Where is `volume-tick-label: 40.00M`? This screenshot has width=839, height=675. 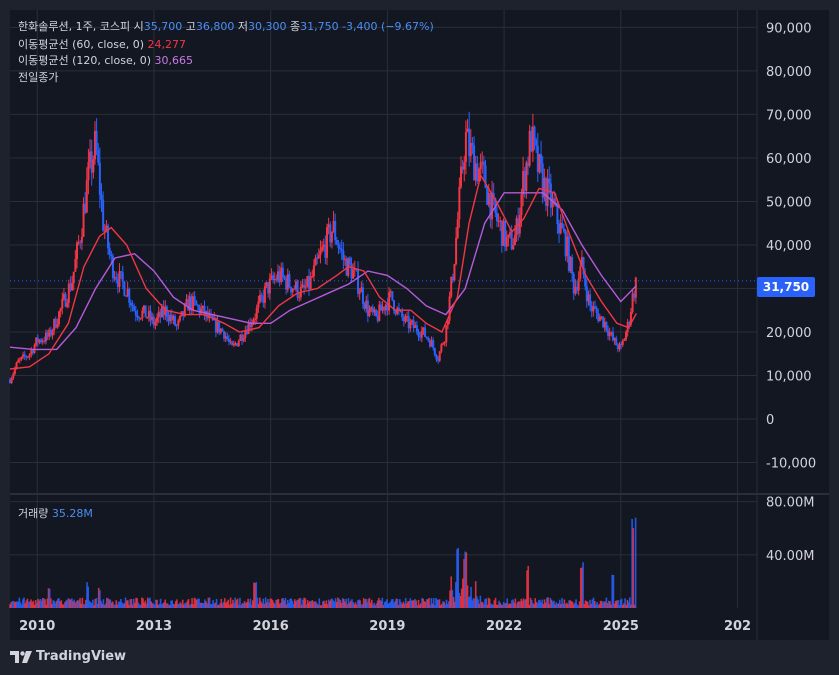 volume-tick-label: 40.00M is located at coordinates (790, 556).